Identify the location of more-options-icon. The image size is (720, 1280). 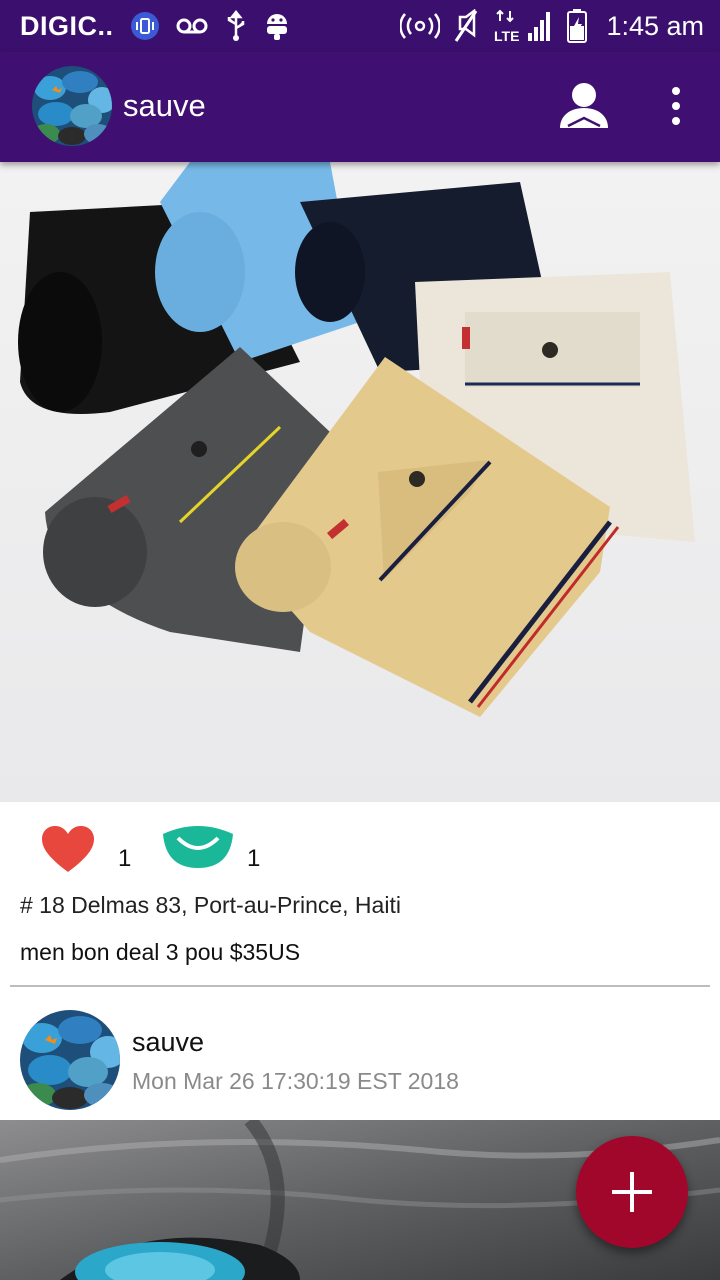
(676, 106).